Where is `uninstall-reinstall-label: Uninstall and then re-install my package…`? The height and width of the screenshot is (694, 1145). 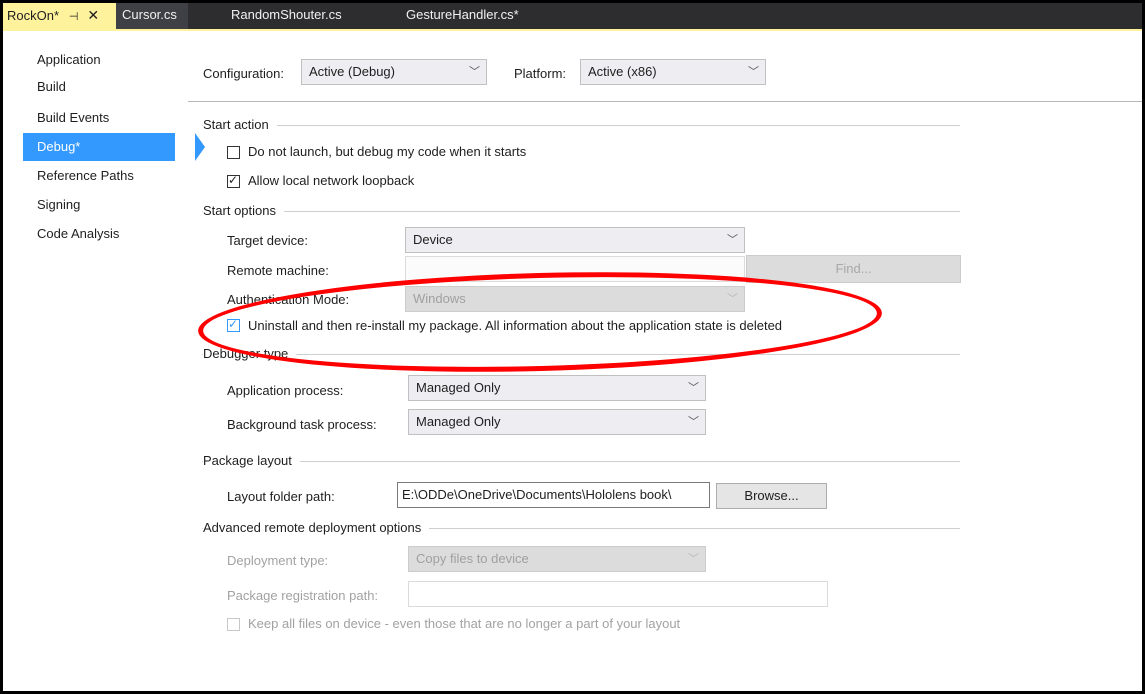
uninstall-reinstall-label: Uninstall and then re-install my package… is located at coordinates (515, 325).